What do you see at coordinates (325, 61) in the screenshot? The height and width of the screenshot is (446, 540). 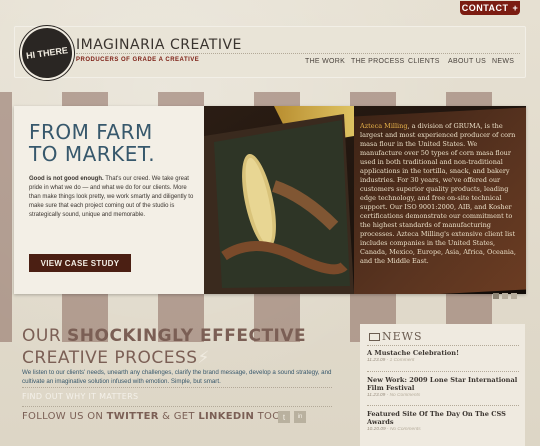 I see `nav-the-work: THE WORK` at bounding box center [325, 61].